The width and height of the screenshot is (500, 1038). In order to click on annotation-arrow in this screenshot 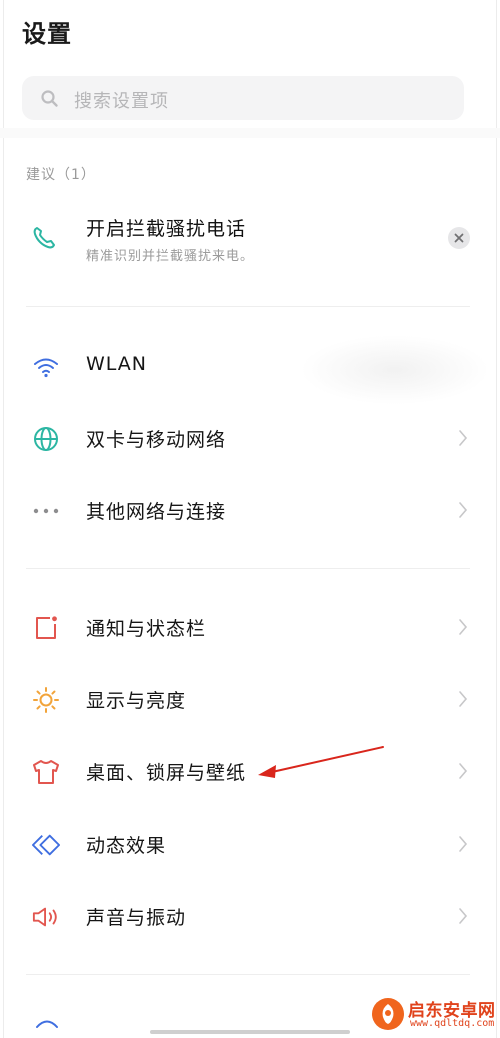, I will do `click(321, 762)`.